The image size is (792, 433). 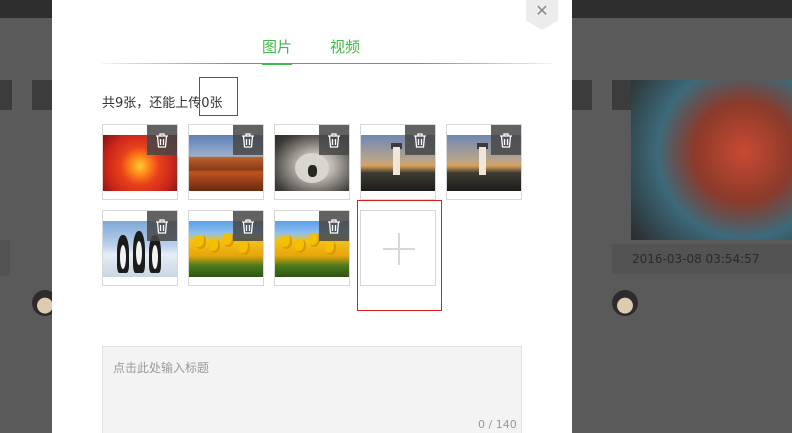 I want to click on title-input, so click(x=312, y=389).